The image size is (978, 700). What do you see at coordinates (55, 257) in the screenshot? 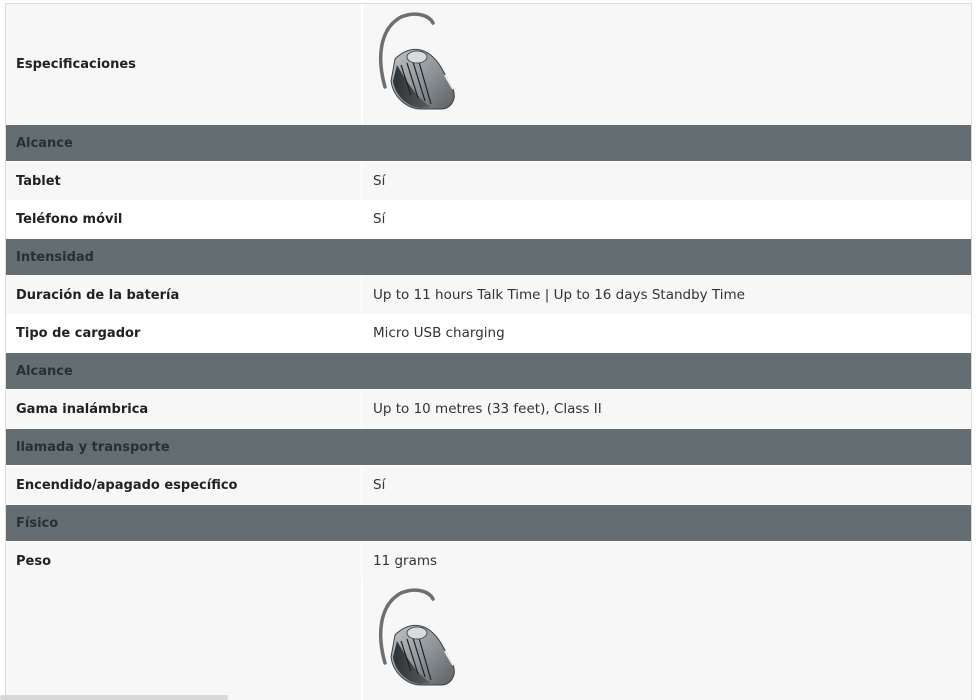
I see `section-header-label: Intensidad` at bounding box center [55, 257].